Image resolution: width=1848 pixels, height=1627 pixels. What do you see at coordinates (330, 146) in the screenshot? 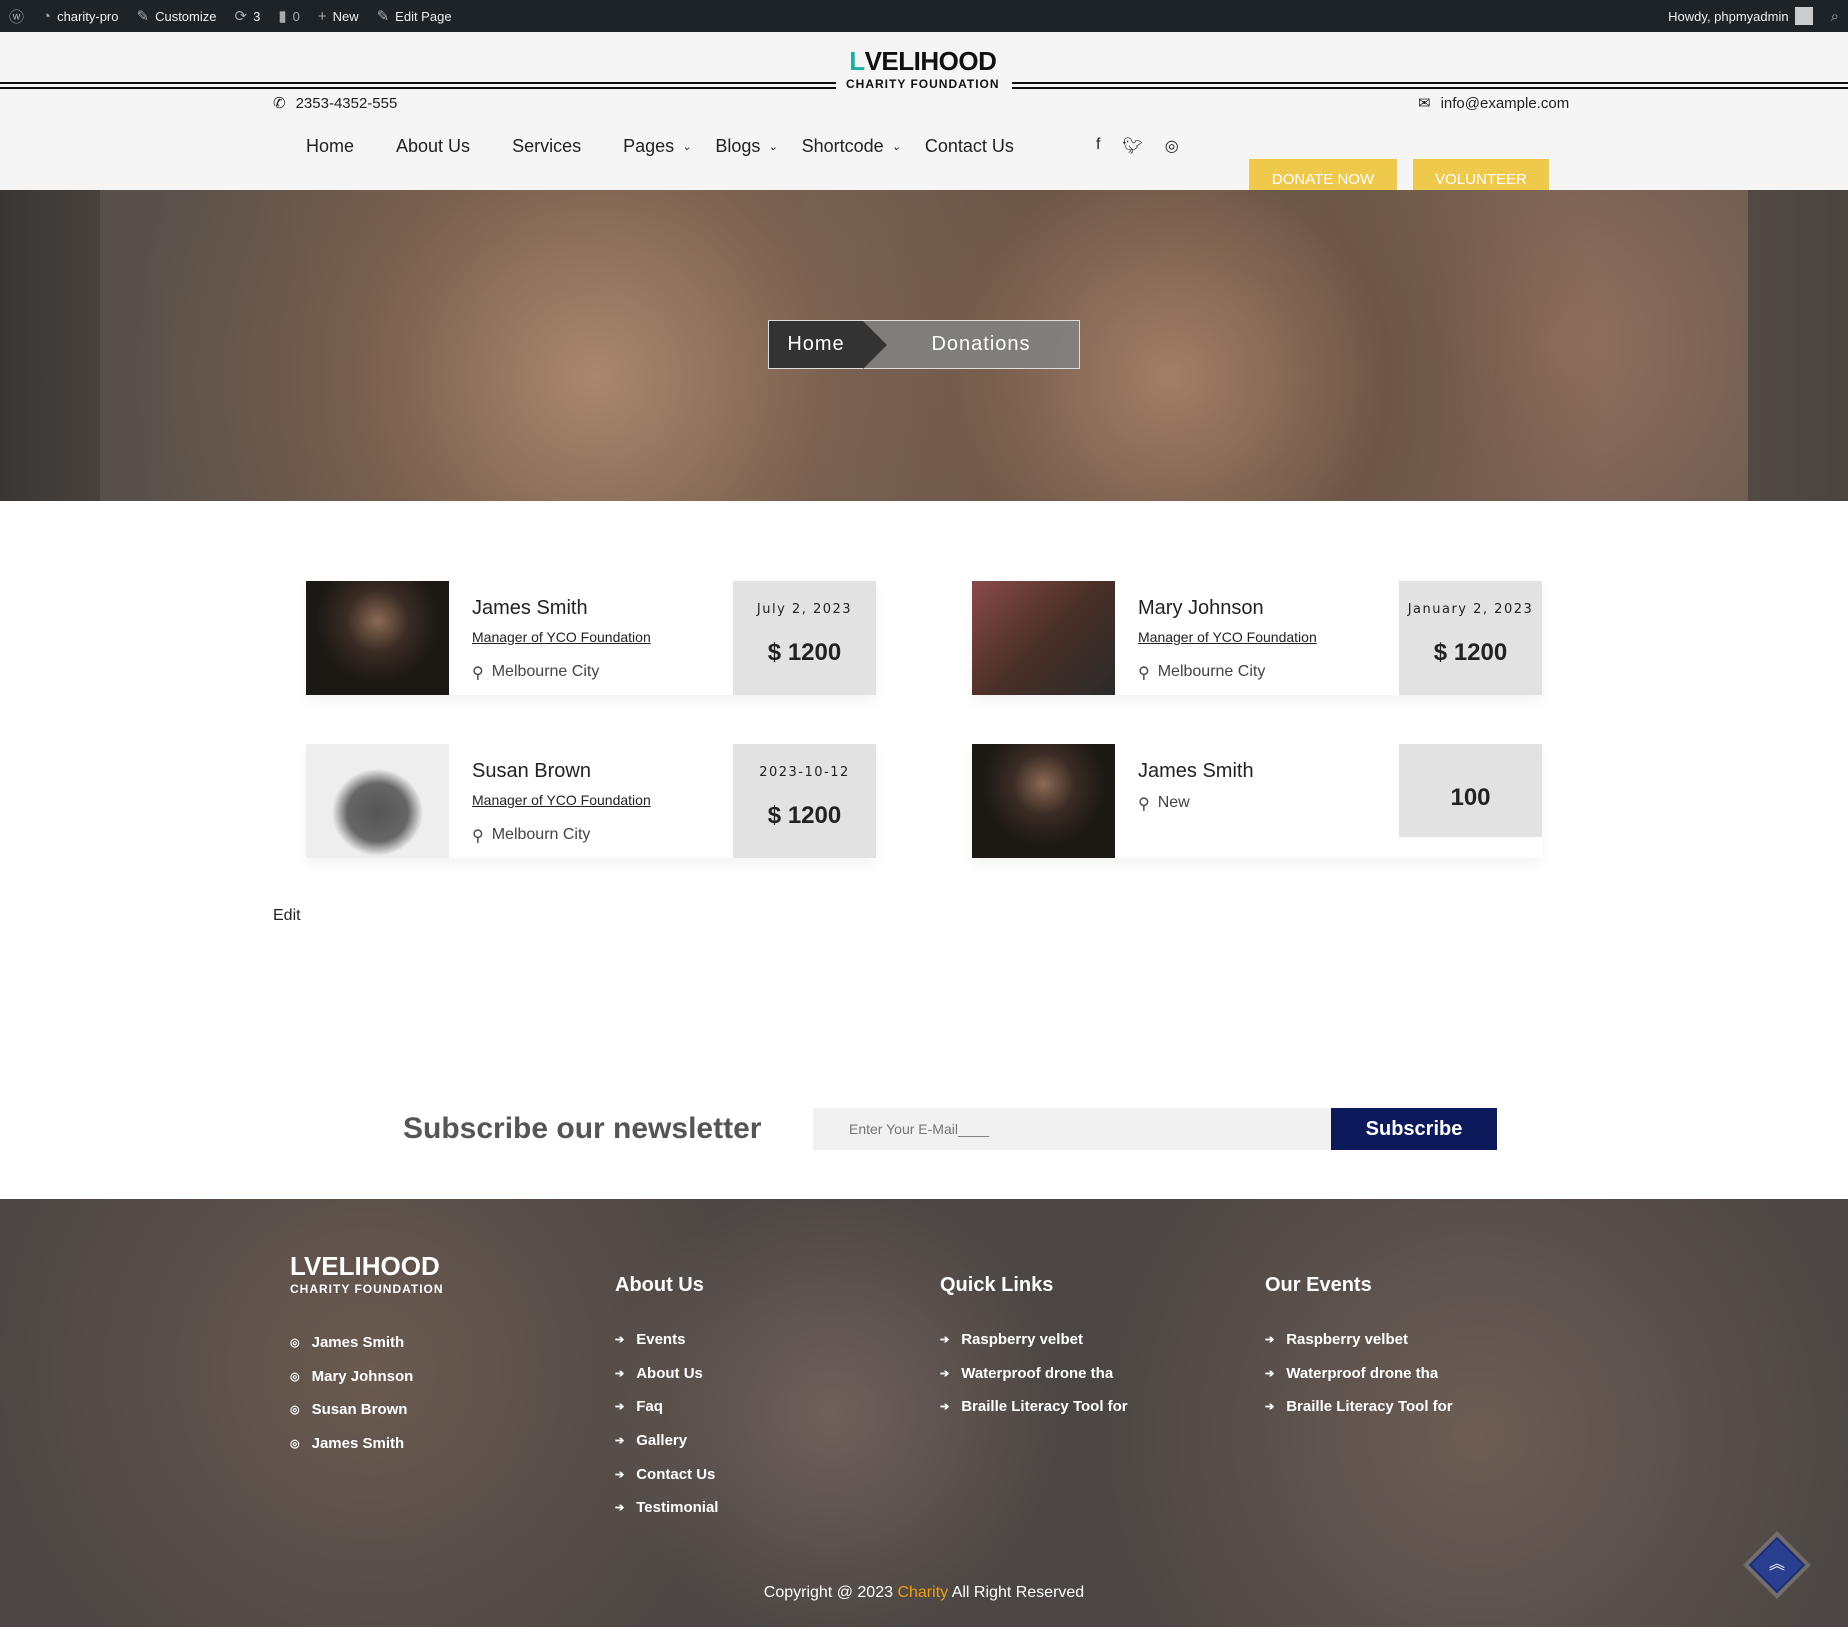
I see `nav-home: Home` at bounding box center [330, 146].